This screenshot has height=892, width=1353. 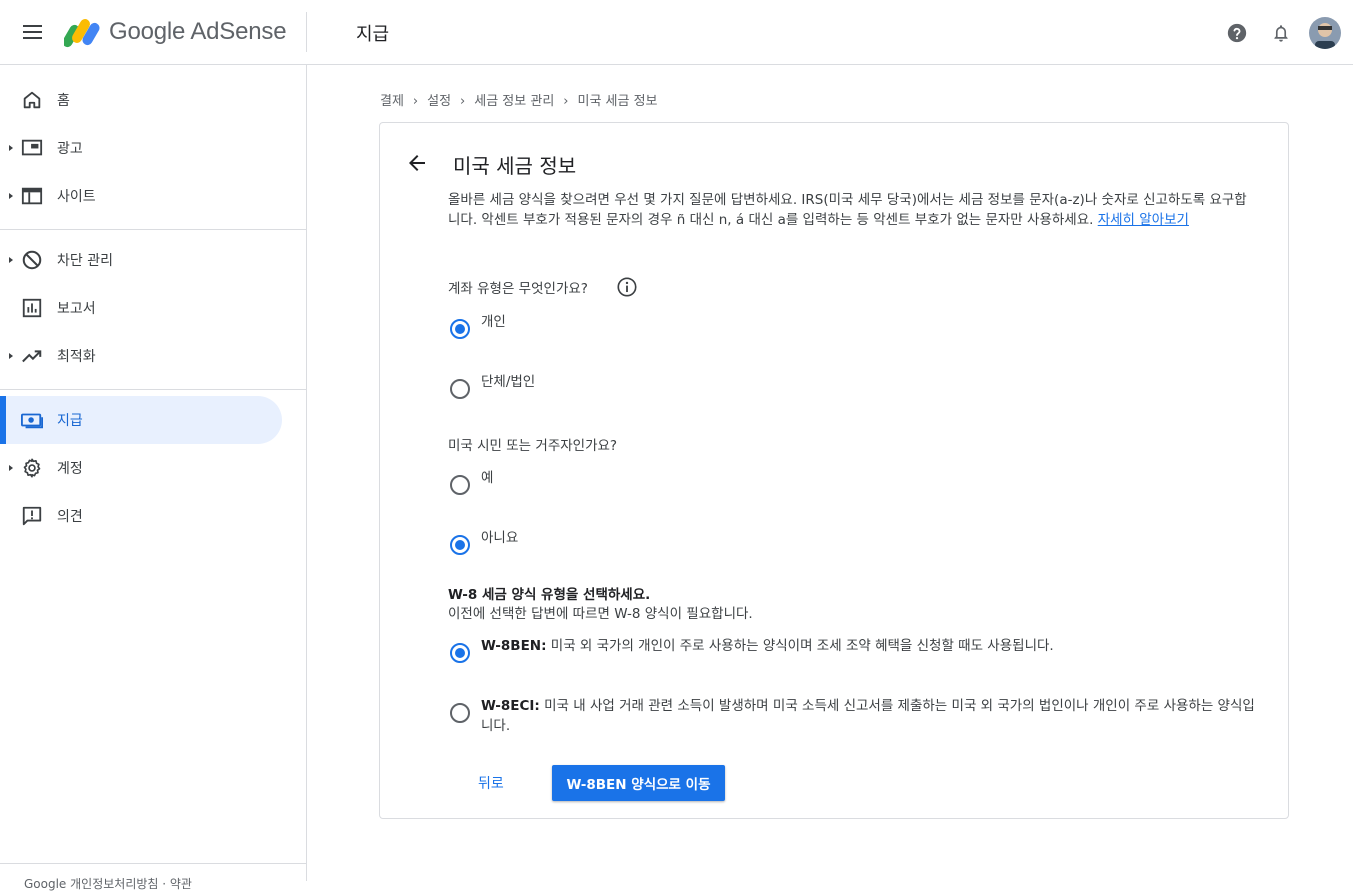 What do you see at coordinates (533, 446) in the screenshot?
I see `us-citizen-question: 미국 시민 또는 거주자인가요?` at bounding box center [533, 446].